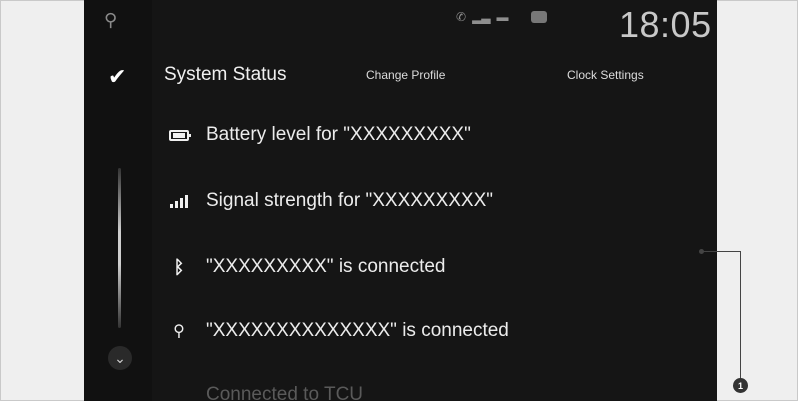 The height and width of the screenshot is (401, 798). I want to click on list-item-battery: Battery level for "XXXXXXXXX", so click(317, 135).